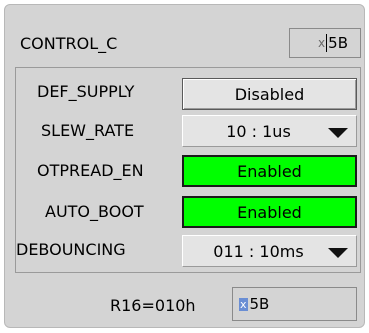 Image resolution: width=369 pixels, height=333 pixels. What do you see at coordinates (88, 130) in the screenshot?
I see `slew-rate-label: SLEW_RATE` at bounding box center [88, 130].